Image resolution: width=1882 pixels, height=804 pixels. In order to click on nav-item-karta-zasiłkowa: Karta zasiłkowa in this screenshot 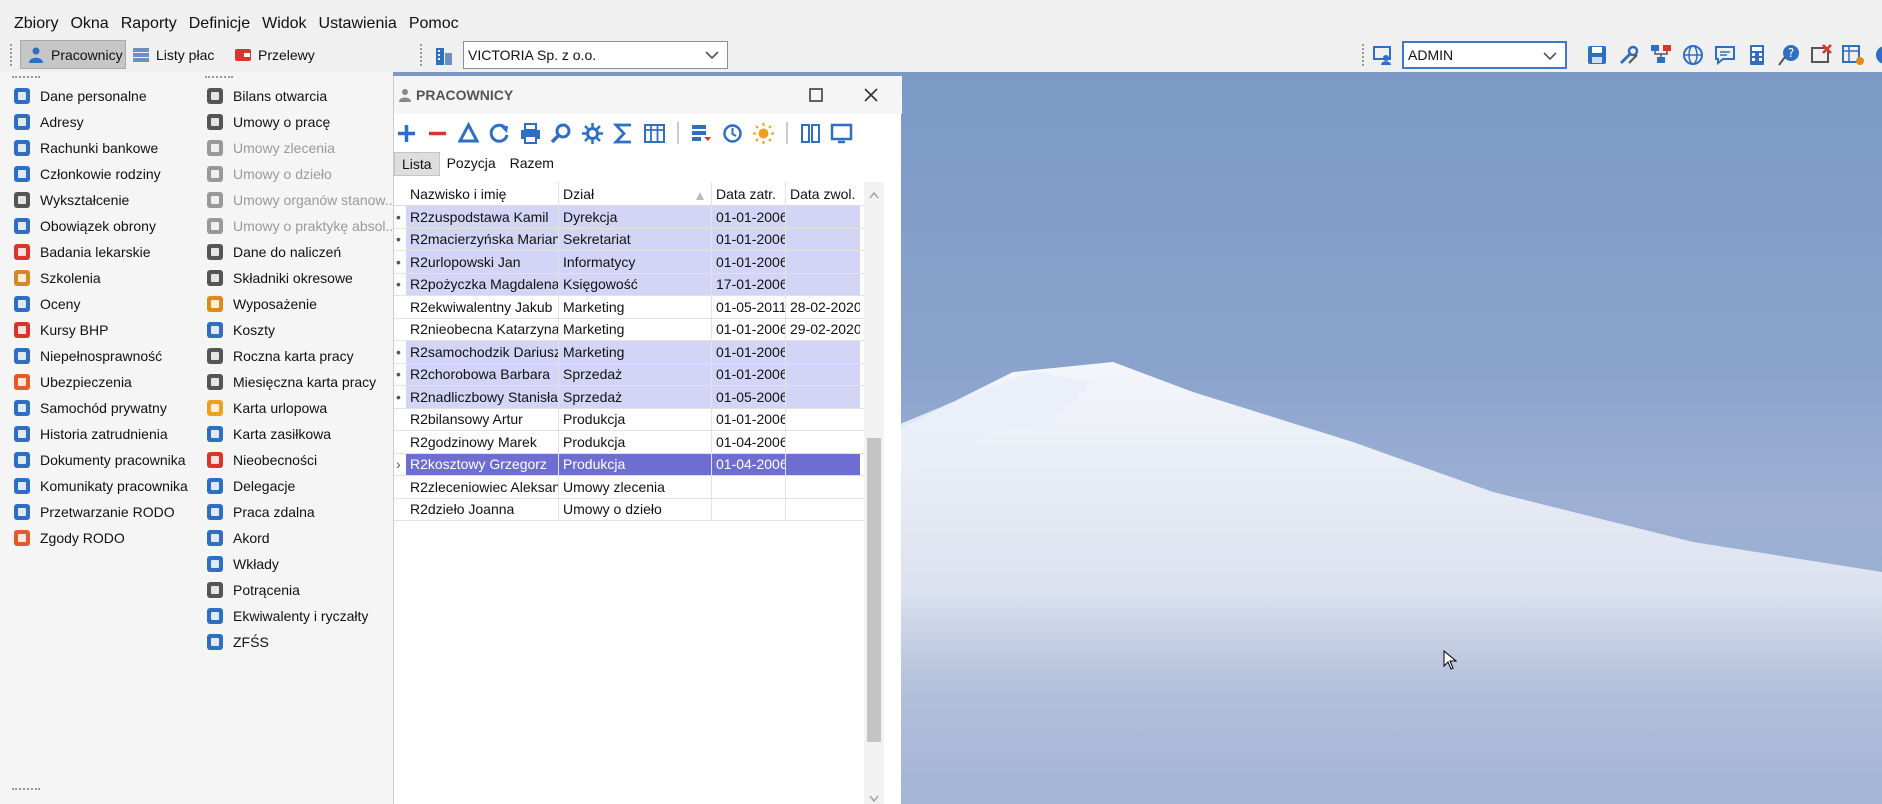, I will do `click(268, 434)`.